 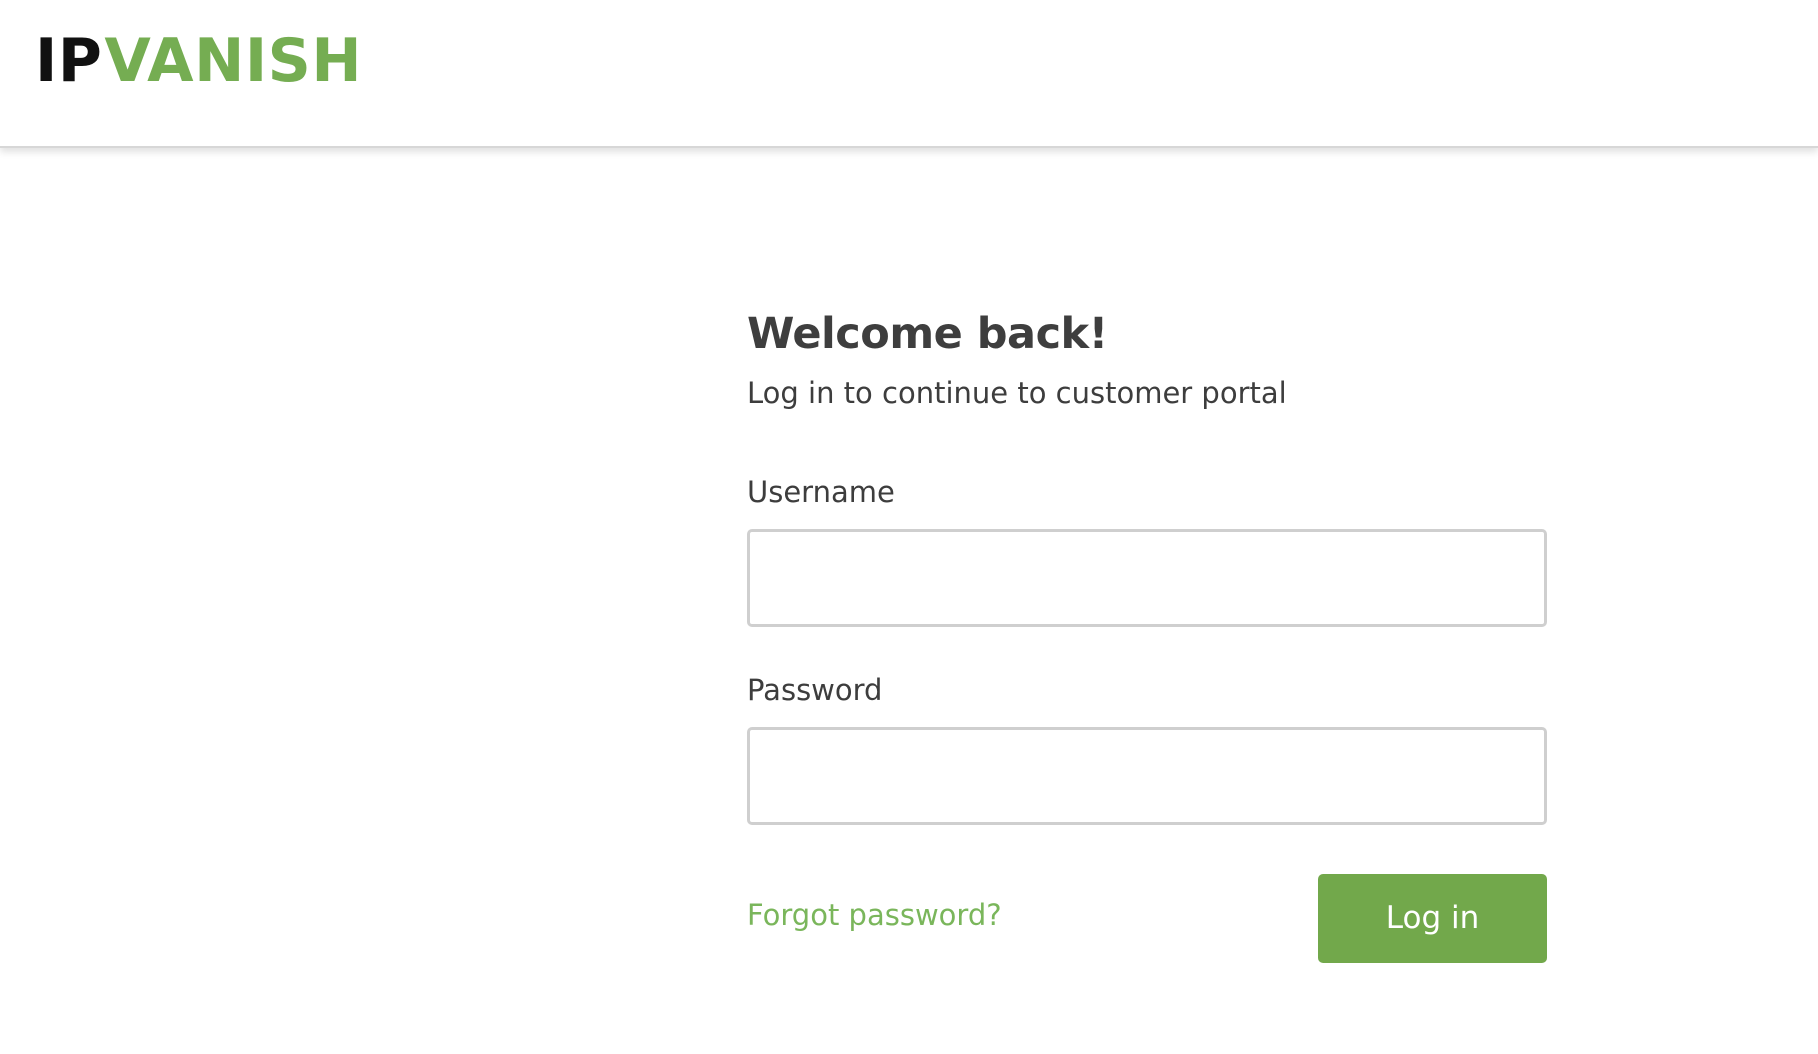 I want to click on site-header: IP VANISH, so click(x=909, y=74).